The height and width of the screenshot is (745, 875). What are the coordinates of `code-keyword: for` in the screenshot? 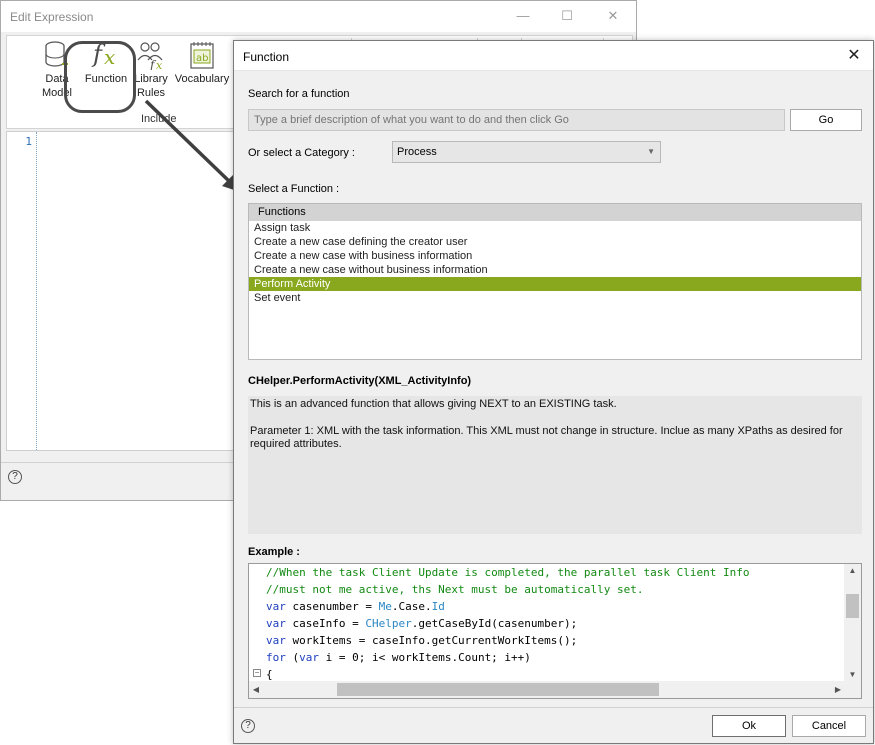 It's located at (276, 657).